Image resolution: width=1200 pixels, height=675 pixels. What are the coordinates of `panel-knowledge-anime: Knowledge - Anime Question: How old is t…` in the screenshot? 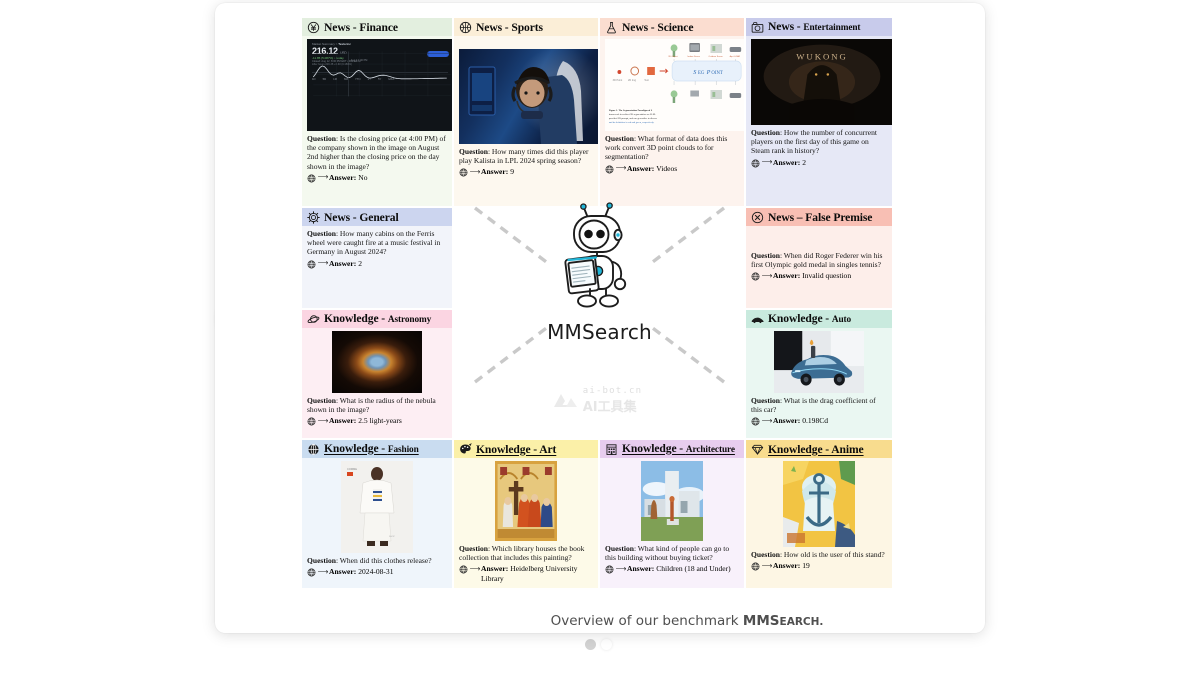 It's located at (819, 514).